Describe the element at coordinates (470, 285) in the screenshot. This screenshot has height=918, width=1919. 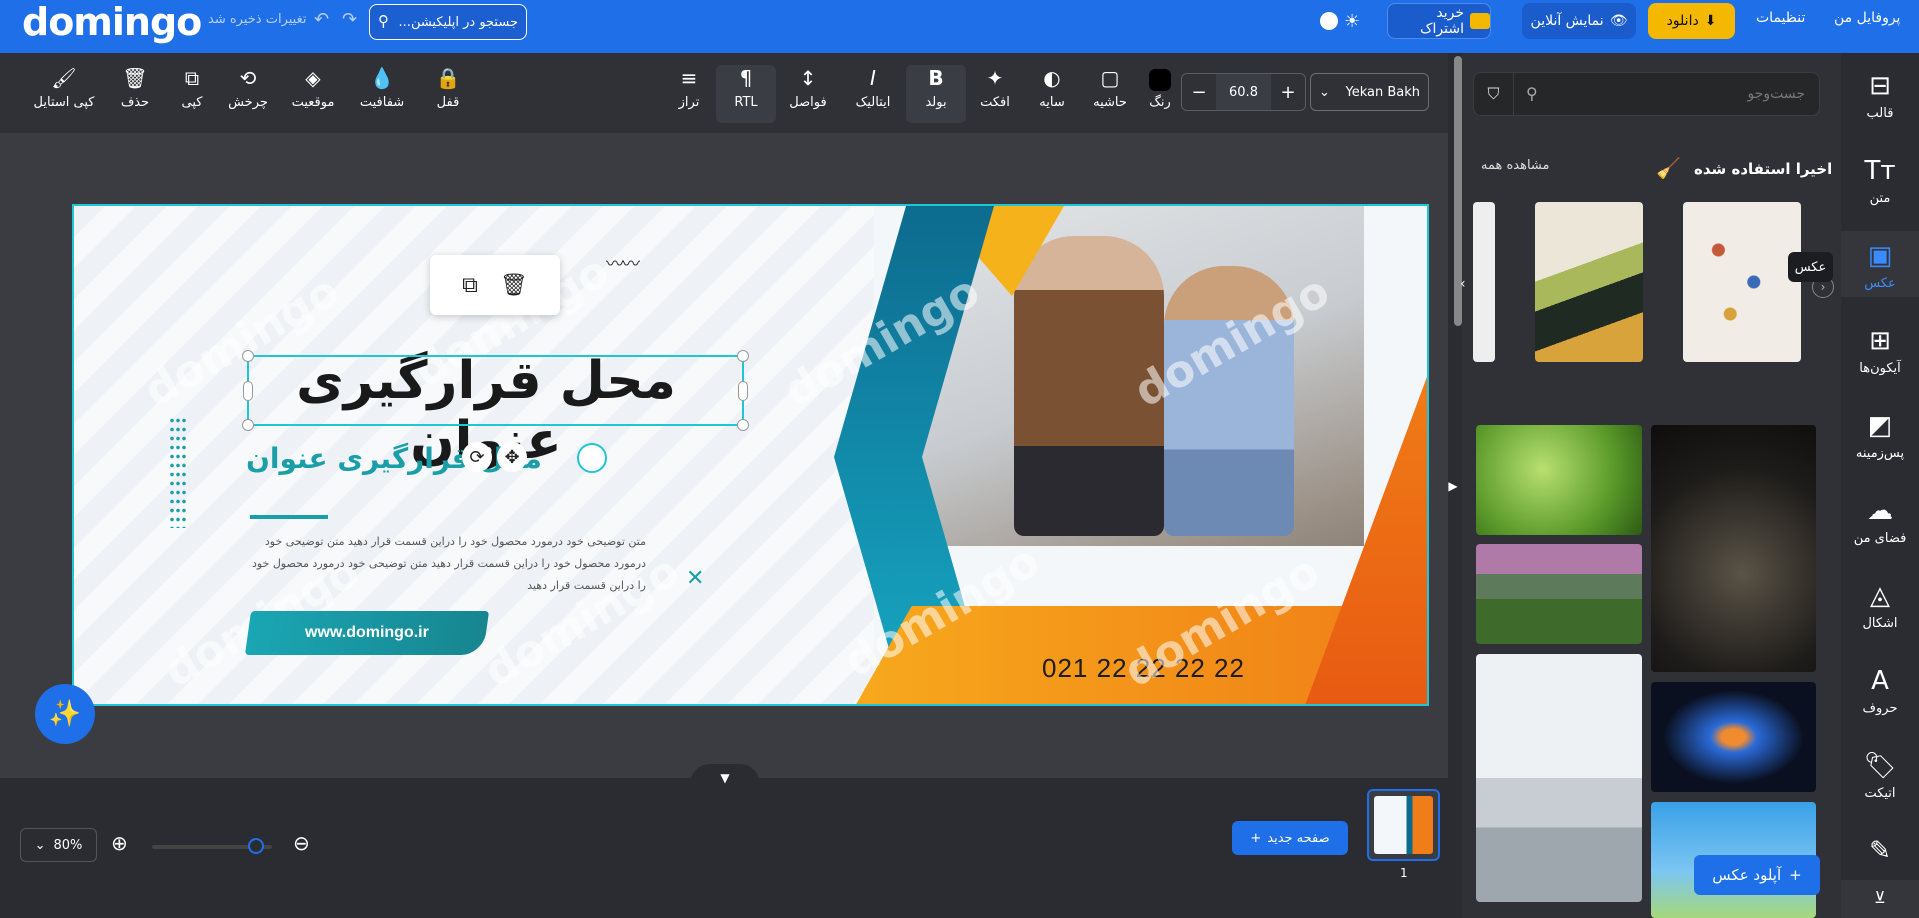
I see `duplicate-icon: ⧉` at that location.